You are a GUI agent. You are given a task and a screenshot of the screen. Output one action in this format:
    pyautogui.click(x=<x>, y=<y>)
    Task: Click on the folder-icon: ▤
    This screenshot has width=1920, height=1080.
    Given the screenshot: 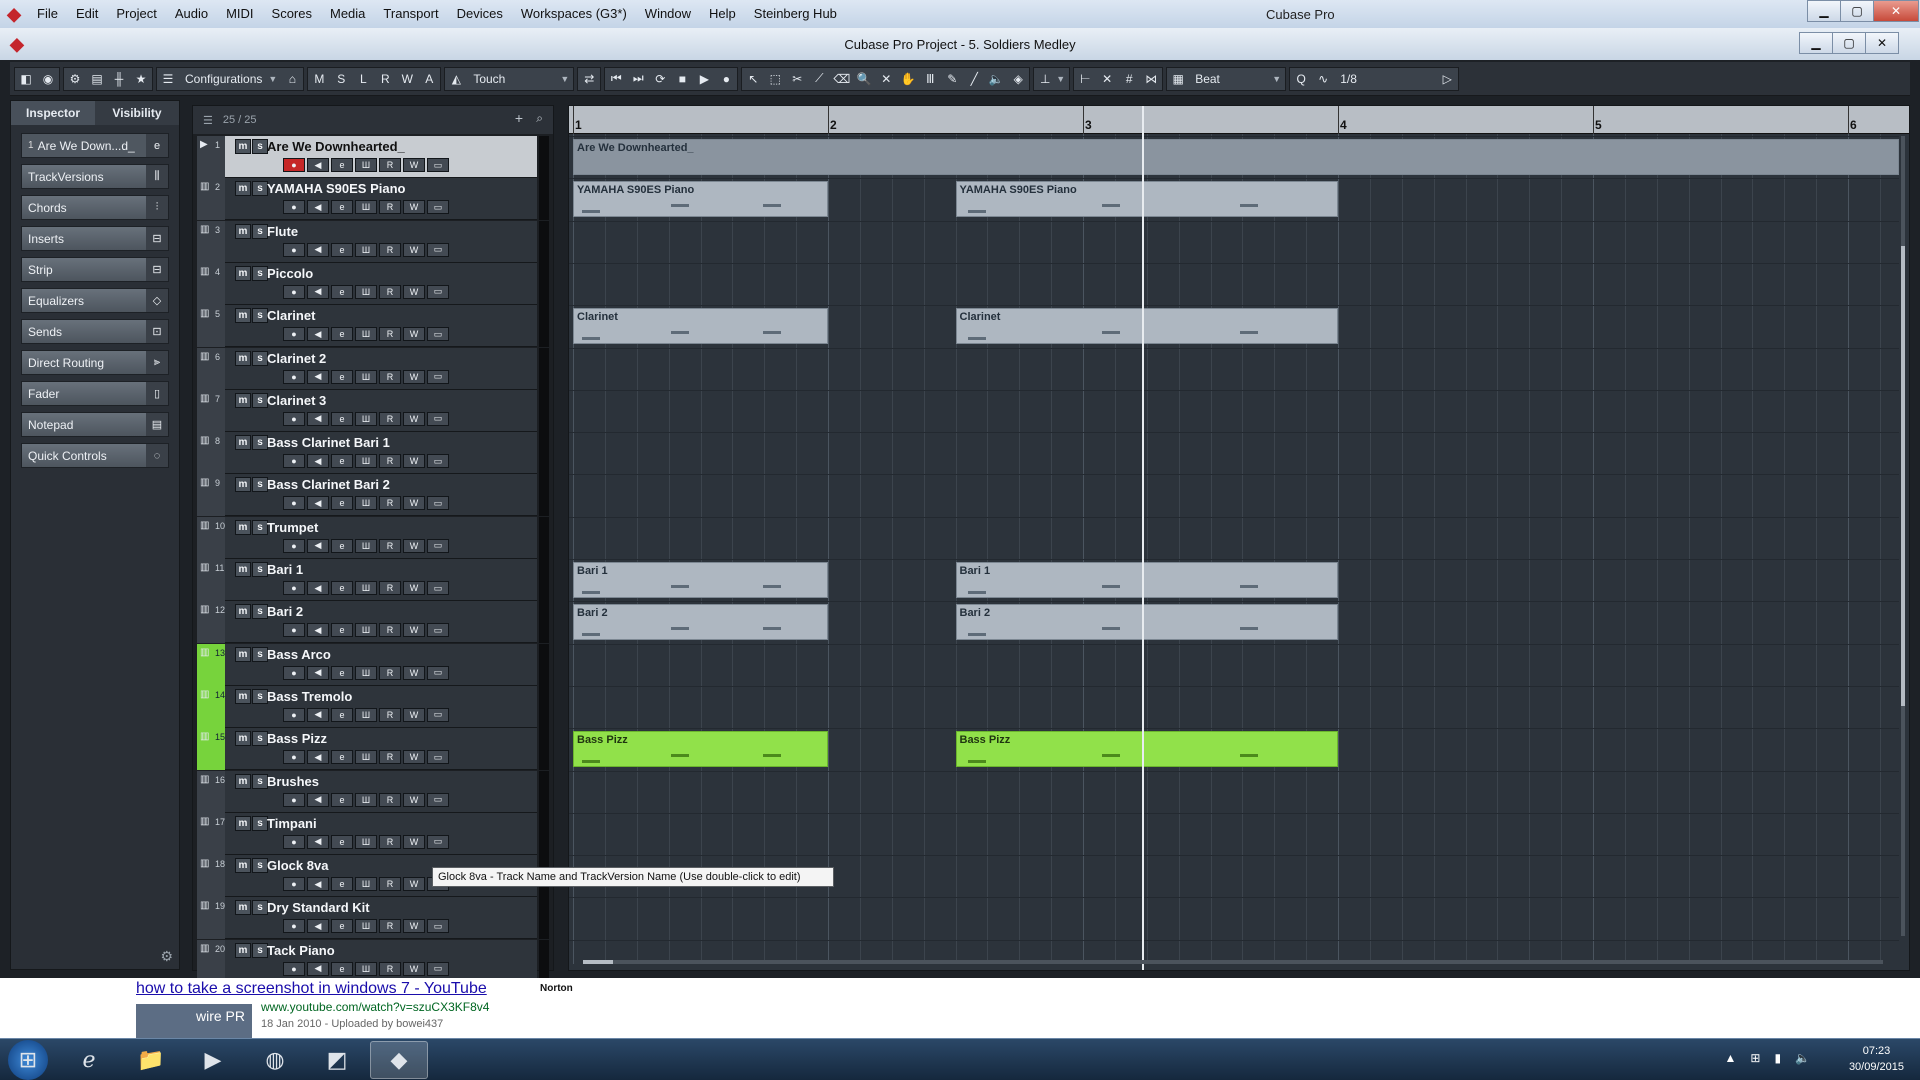 What is the action you would take?
    pyautogui.click(x=97, y=79)
    